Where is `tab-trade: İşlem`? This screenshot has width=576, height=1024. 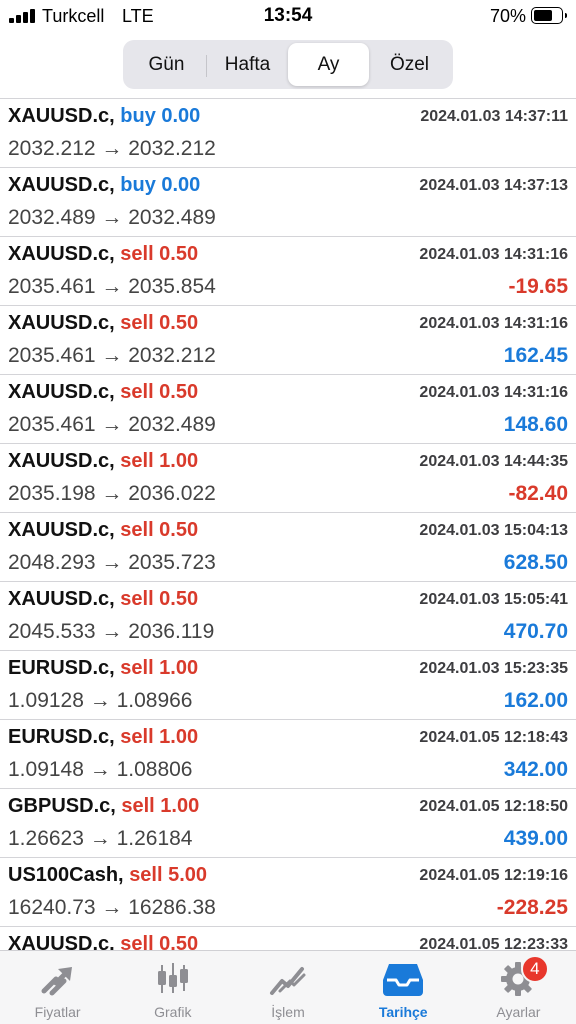 tab-trade: İşlem is located at coordinates (287, 987).